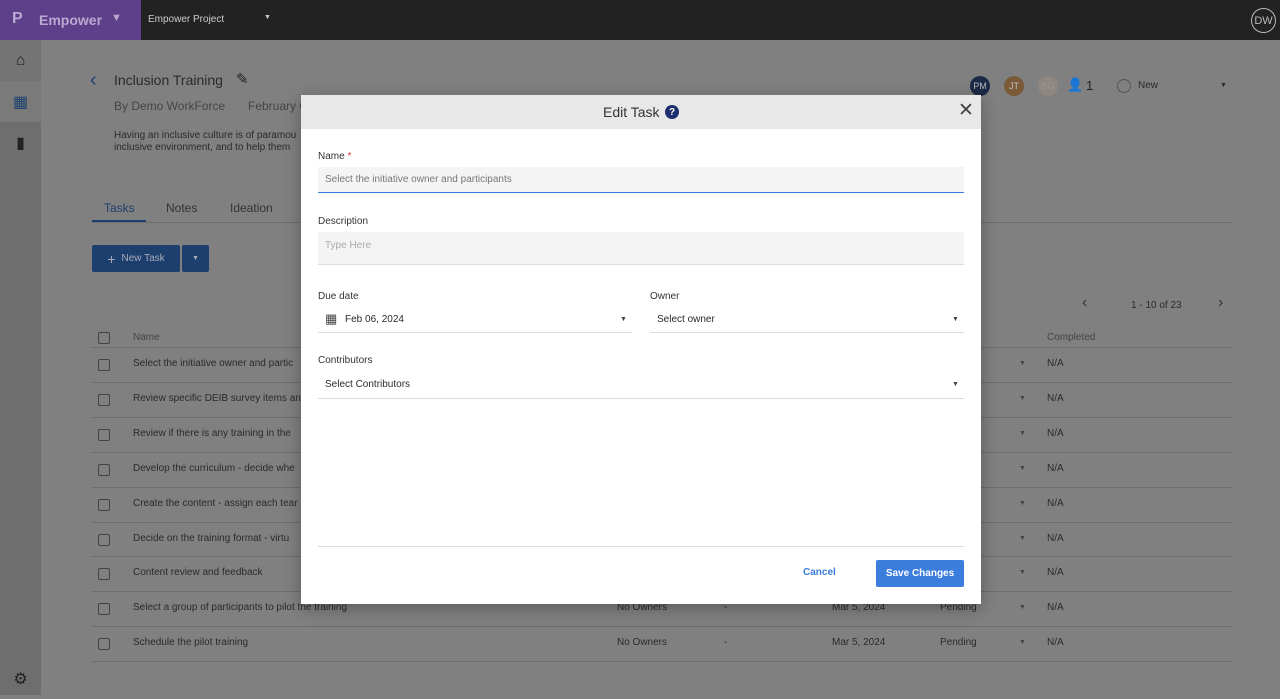  Describe the element at coordinates (116, 18) in the screenshot. I see `chevron-down-icon: ▼` at that location.